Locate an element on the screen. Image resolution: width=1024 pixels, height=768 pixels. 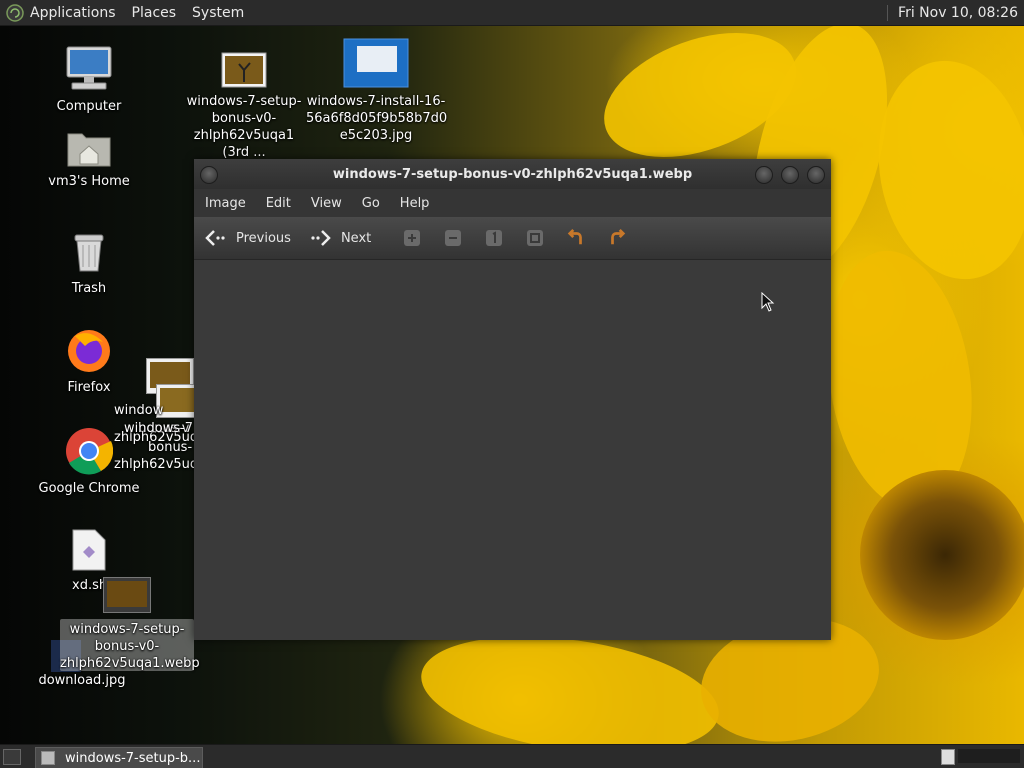
image-viewer-app-icon is located at coordinates (48, 758).